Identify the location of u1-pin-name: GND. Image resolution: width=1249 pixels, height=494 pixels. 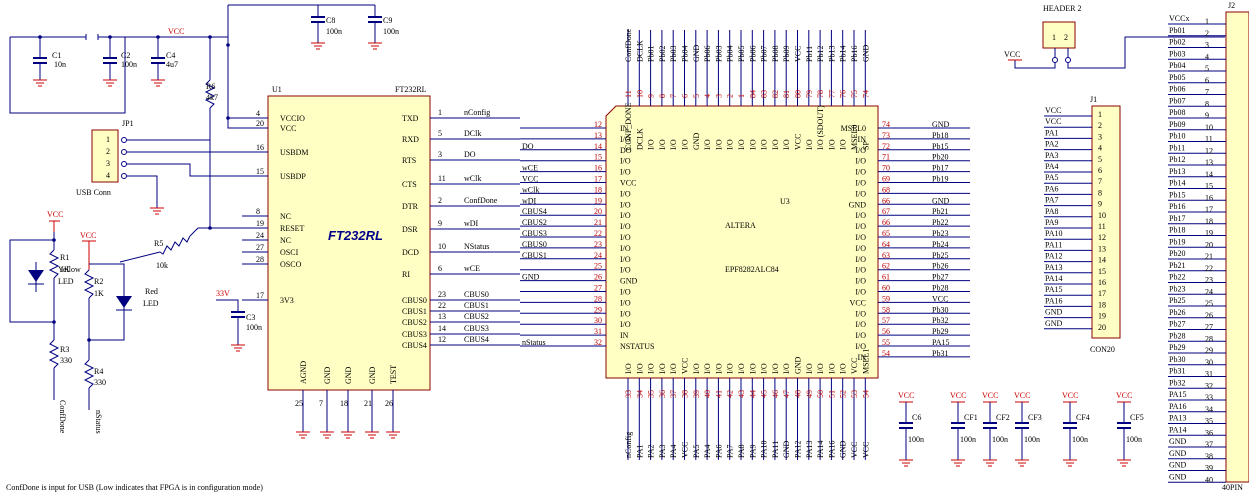
(348, 375).